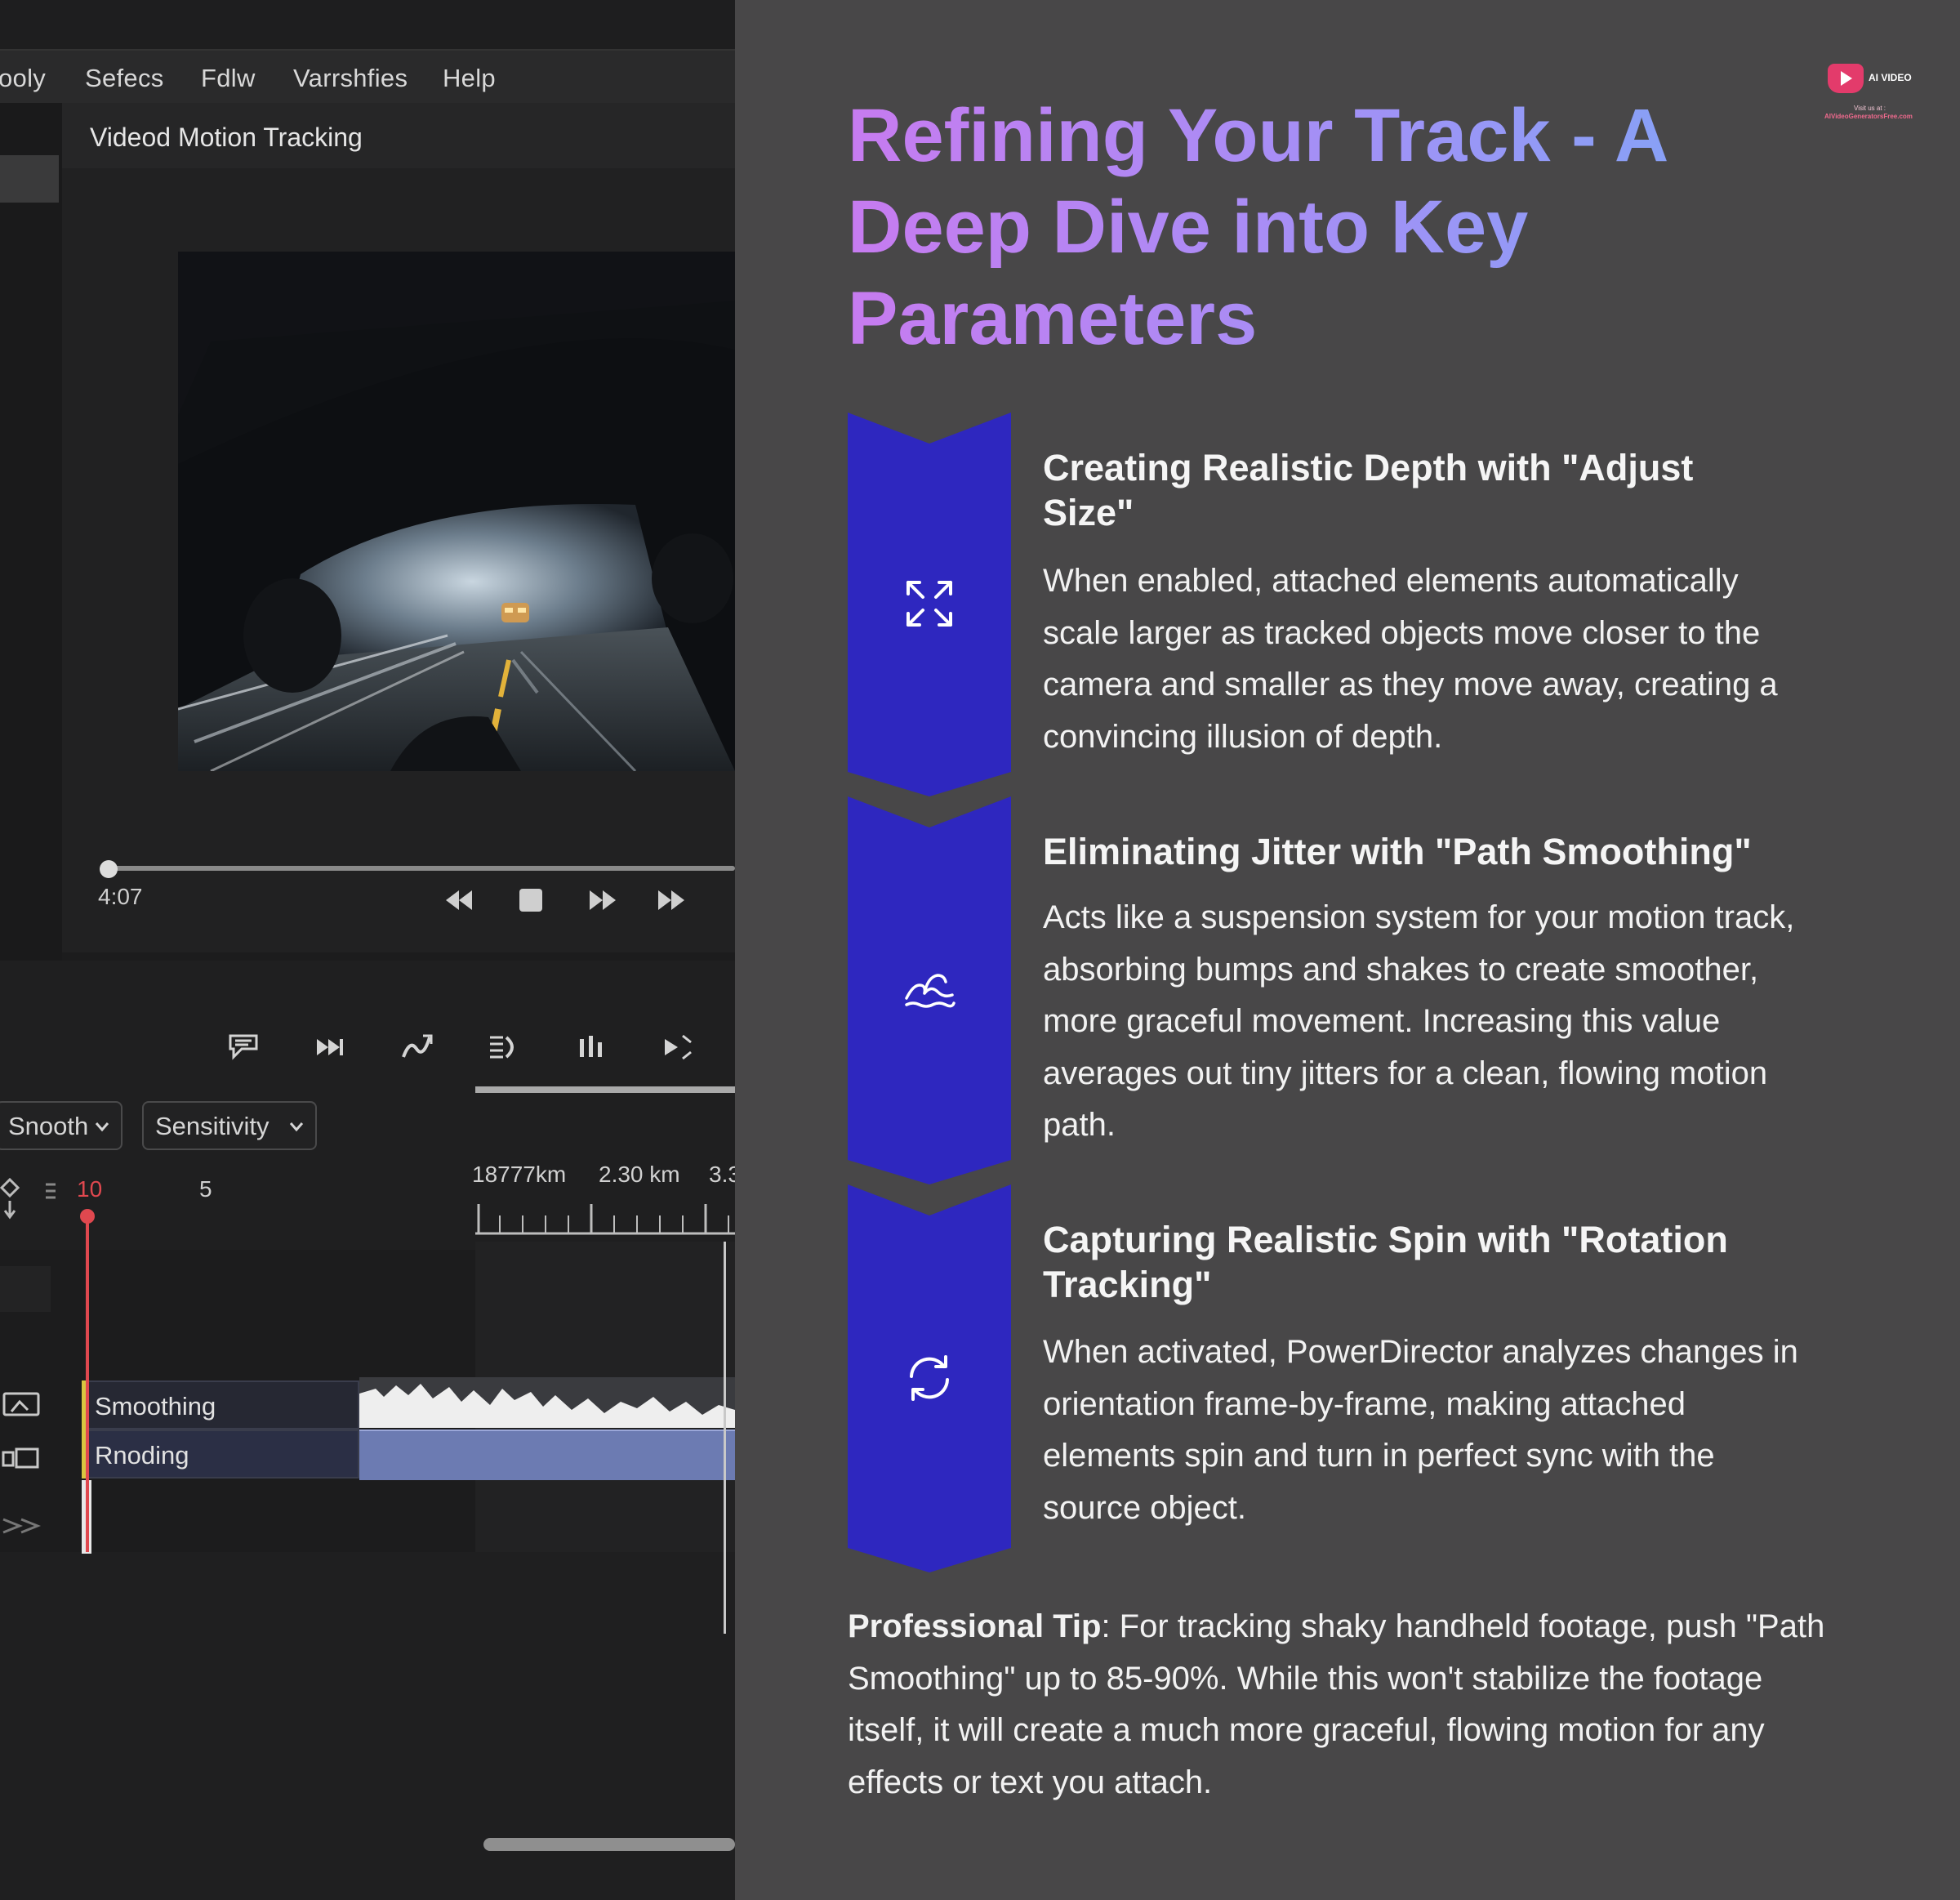 The image size is (1960, 1900). Describe the element at coordinates (155, 1406) in the screenshot. I see `smoothing-track-text: Smoothing` at that location.